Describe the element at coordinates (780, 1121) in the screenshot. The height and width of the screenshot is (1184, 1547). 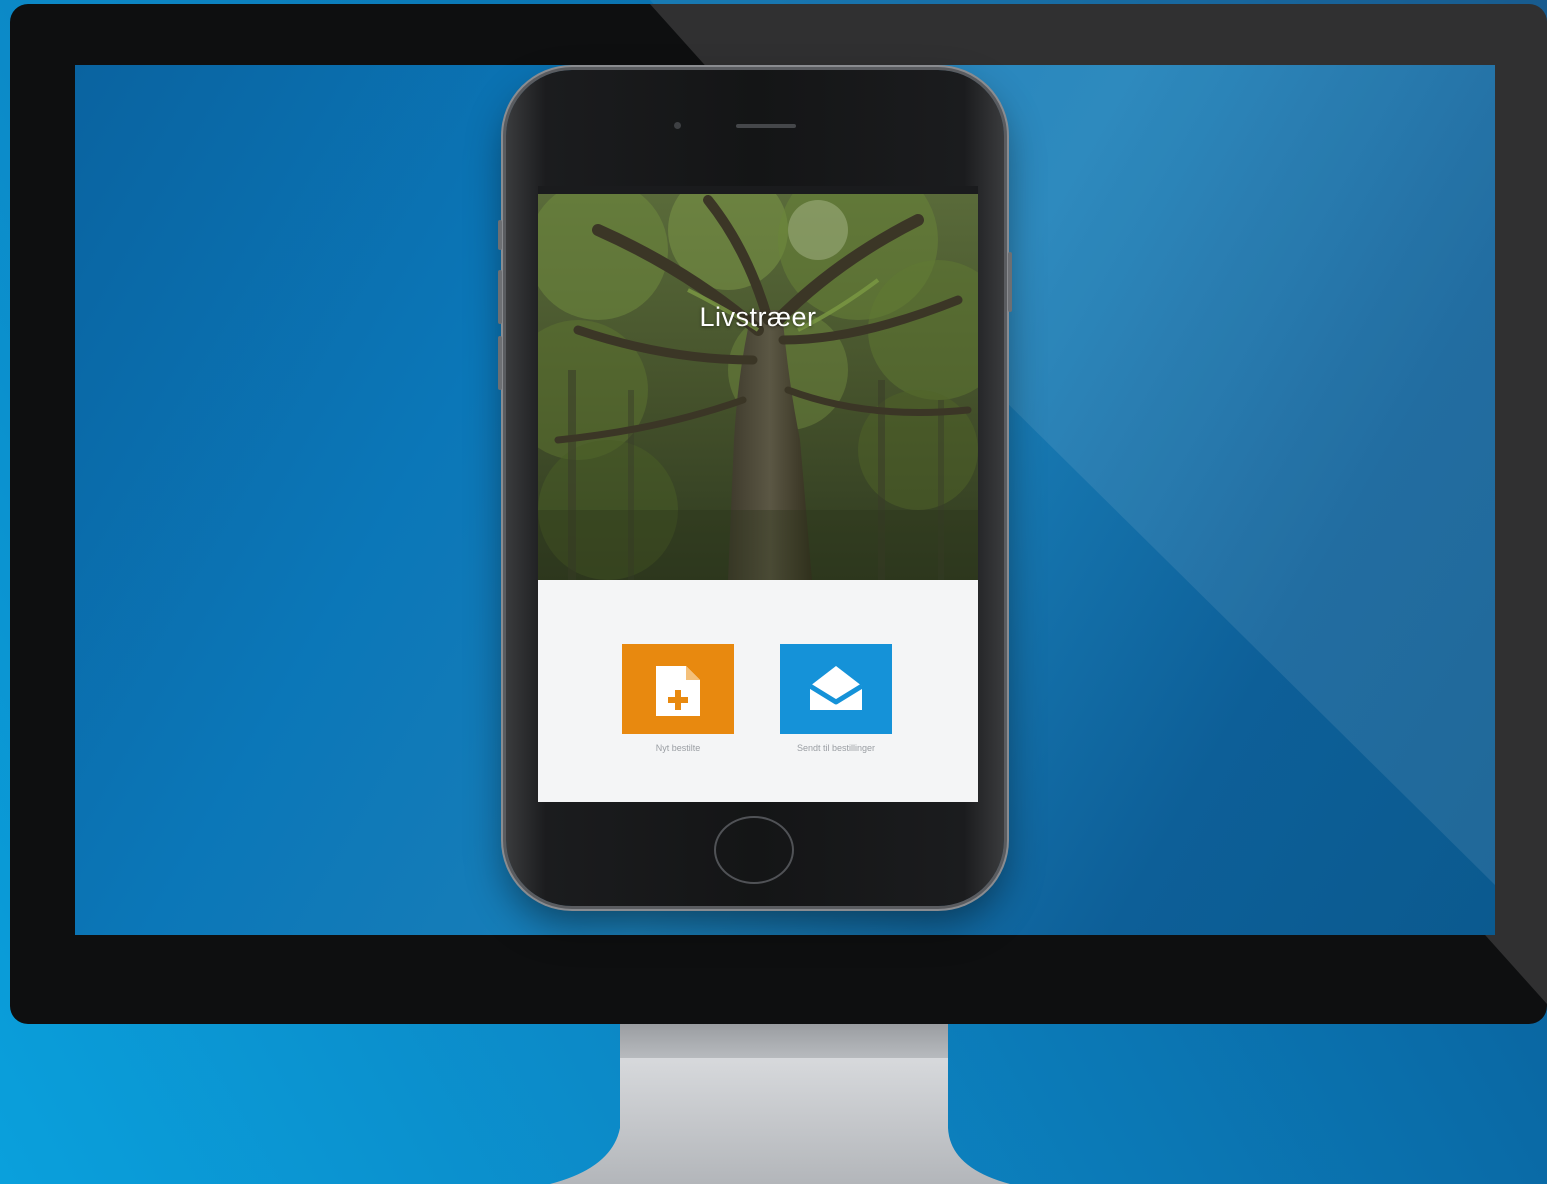
I see `monitor-stand-base` at that location.